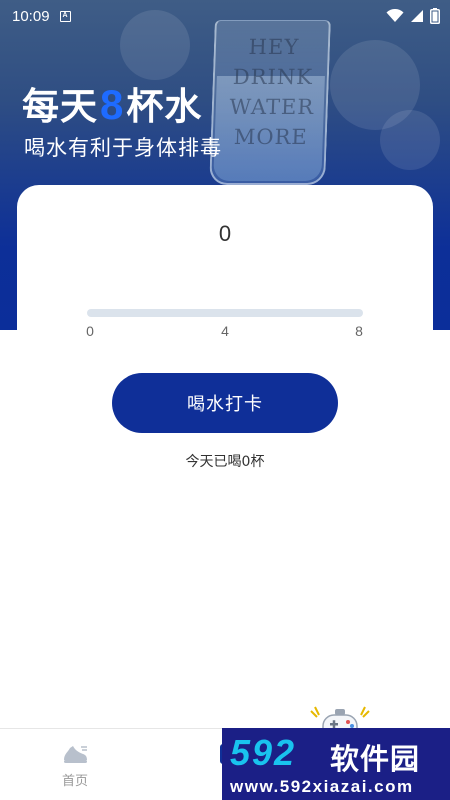 This screenshot has width=450, height=800. I want to click on drink-checkin-button: 喝水打卡, so click(225, 403).